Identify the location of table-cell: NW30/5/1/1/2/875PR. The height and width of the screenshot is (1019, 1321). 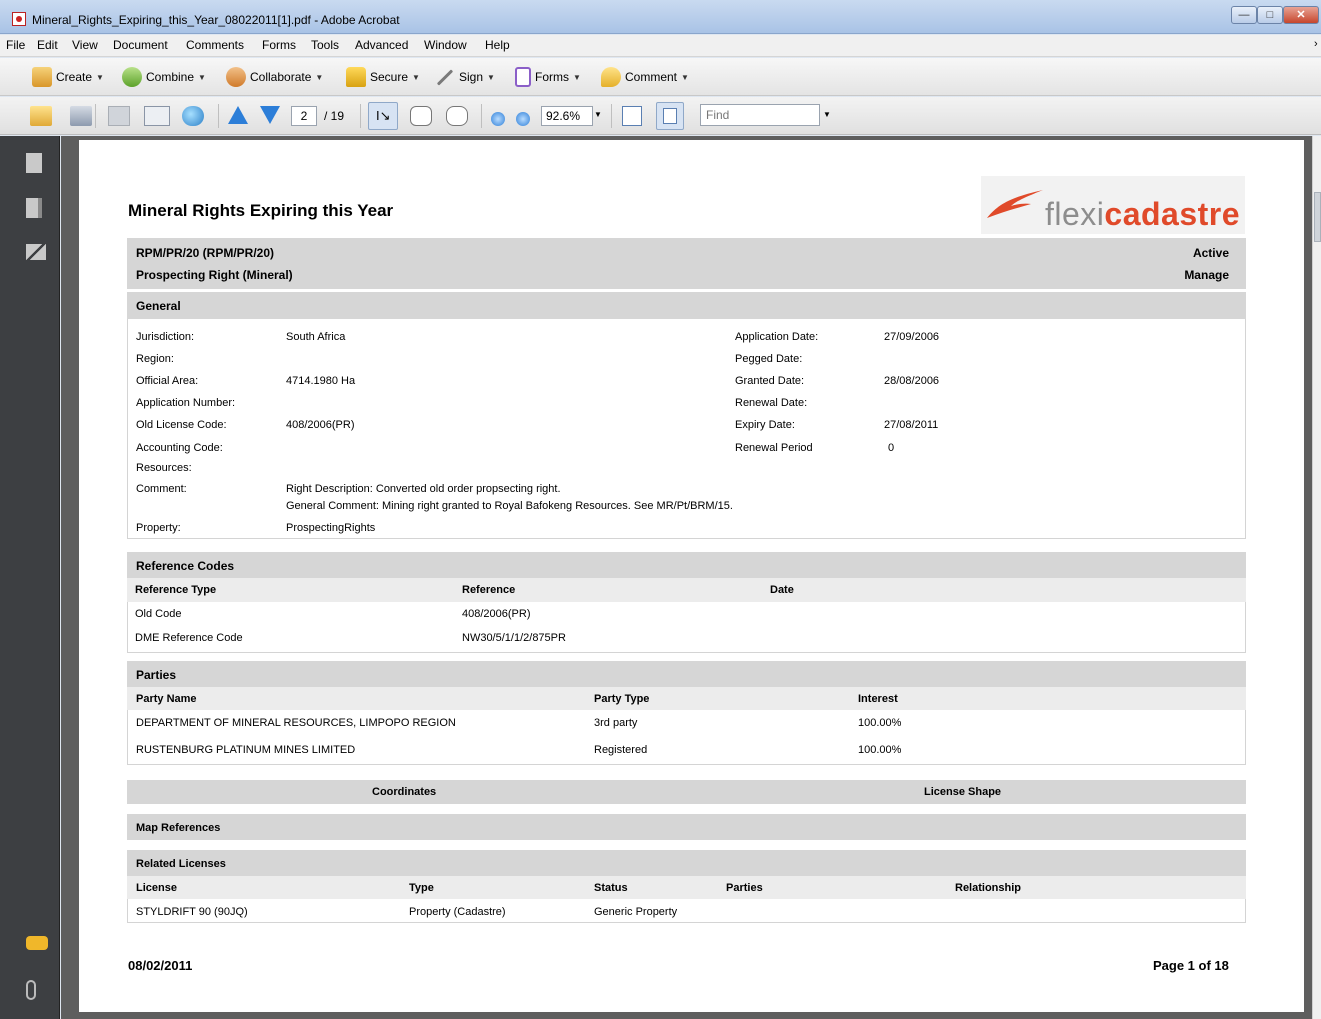
(514, 638).